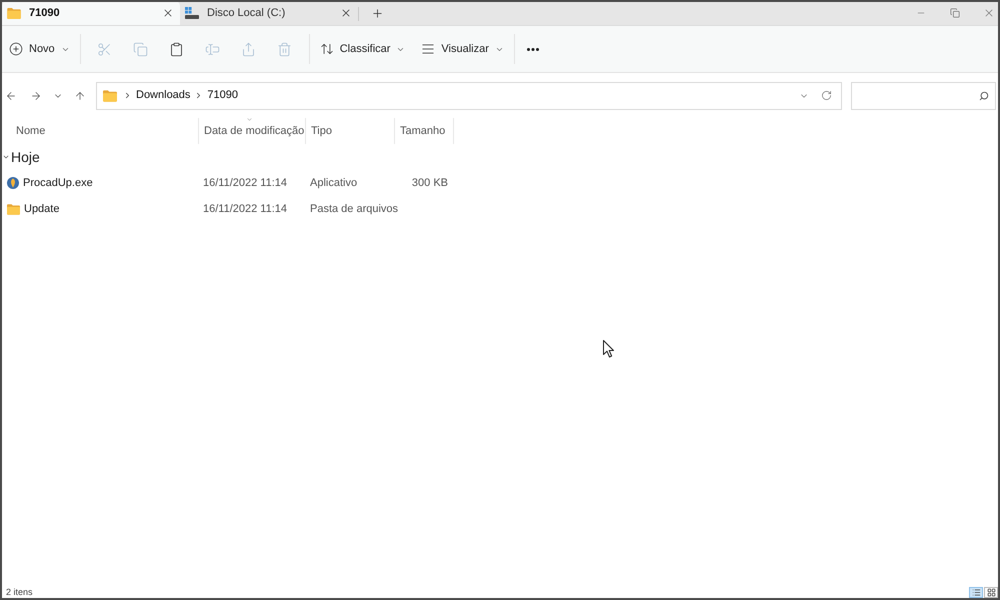 The width and height of the screenshot is (1000, 600). I want to click on group-header: Hoje, so click(23, 157).